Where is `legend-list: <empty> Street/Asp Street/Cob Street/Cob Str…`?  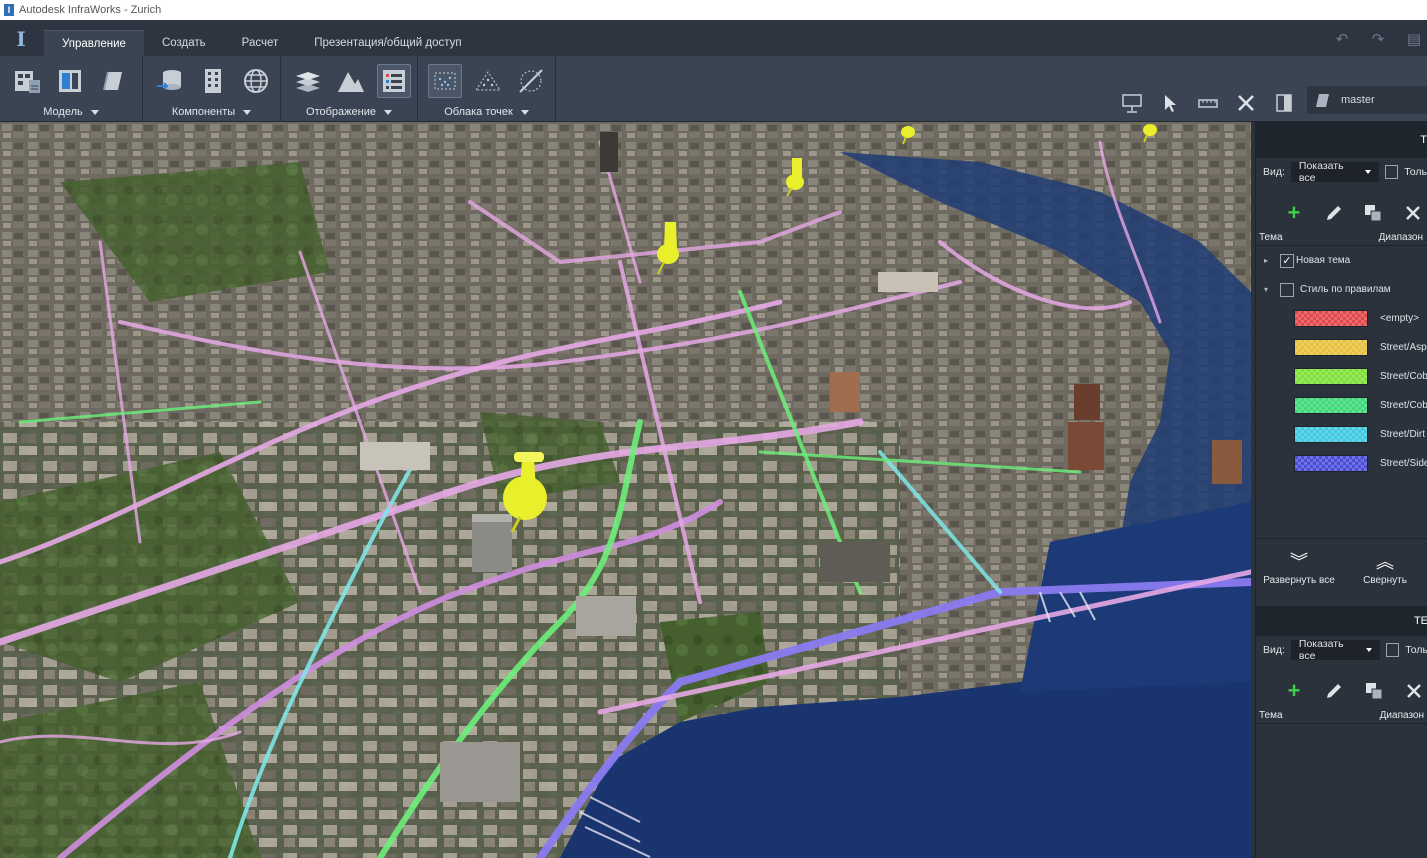 legend-list: <empty> Street/Asp Street/Cob Street/Cob Str… is located at coordinates (1341, 391).